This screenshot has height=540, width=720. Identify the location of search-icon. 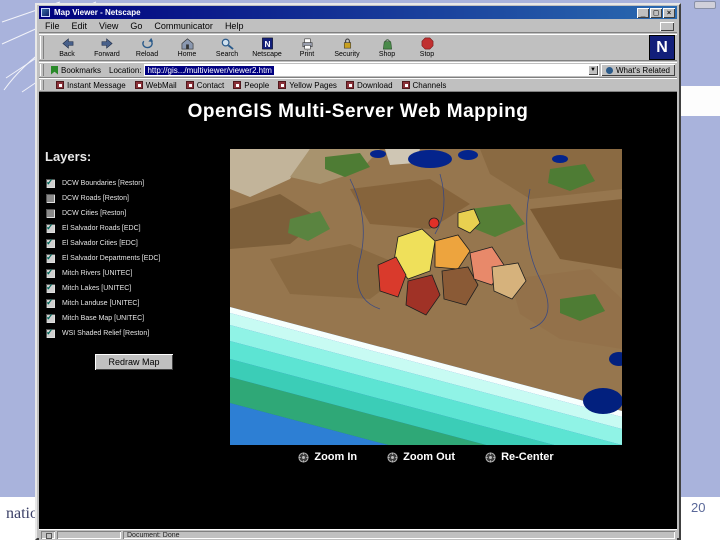
(227, 44).